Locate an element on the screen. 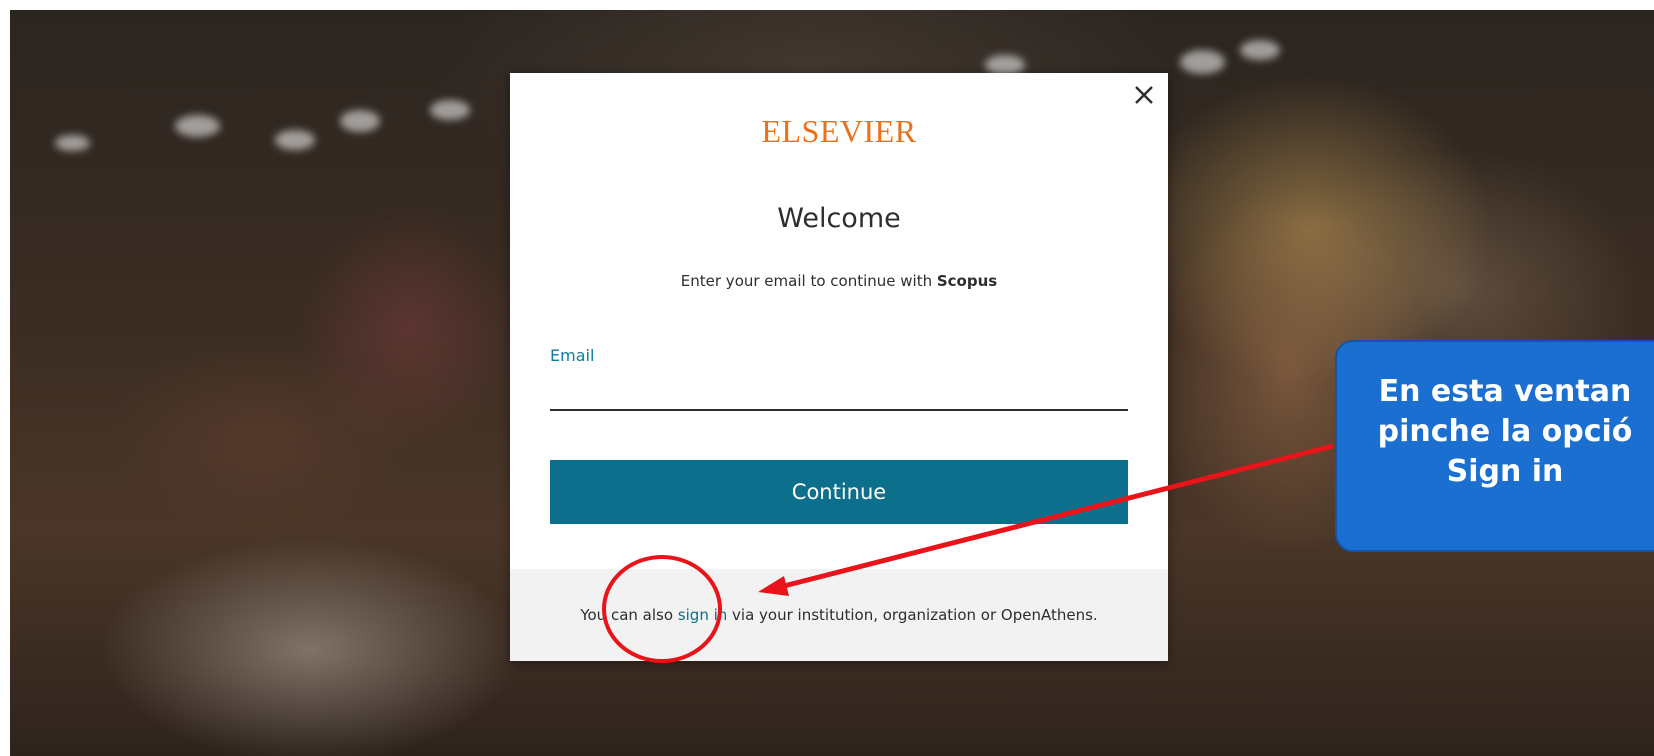 This screenshot has width=1654, height=756. dialog-subtitle: Enter your email to continue with Scopus is located at coordinates (839, 281).